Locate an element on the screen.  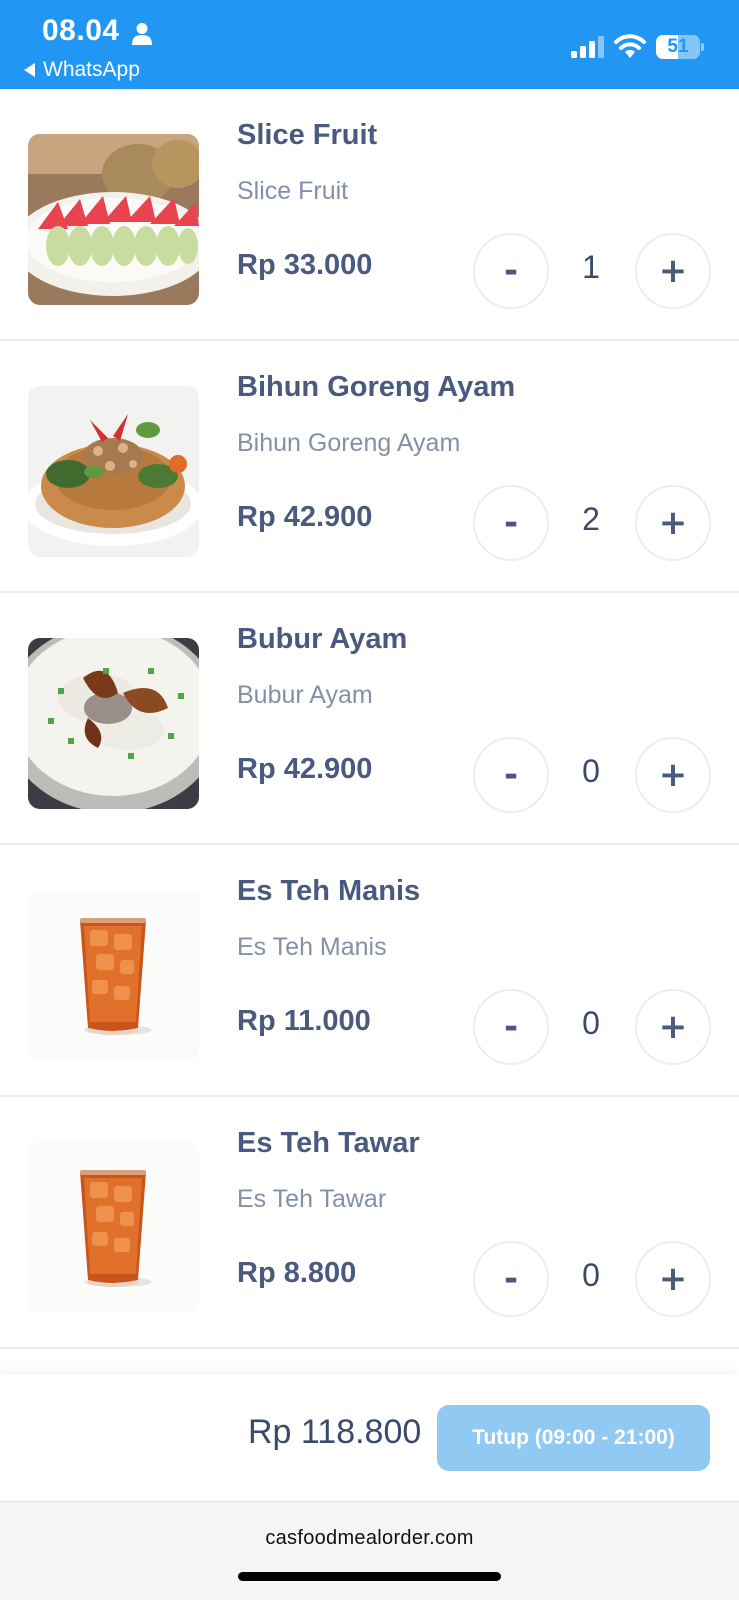
fried-noodles-image is located at coordinates (113, 471).